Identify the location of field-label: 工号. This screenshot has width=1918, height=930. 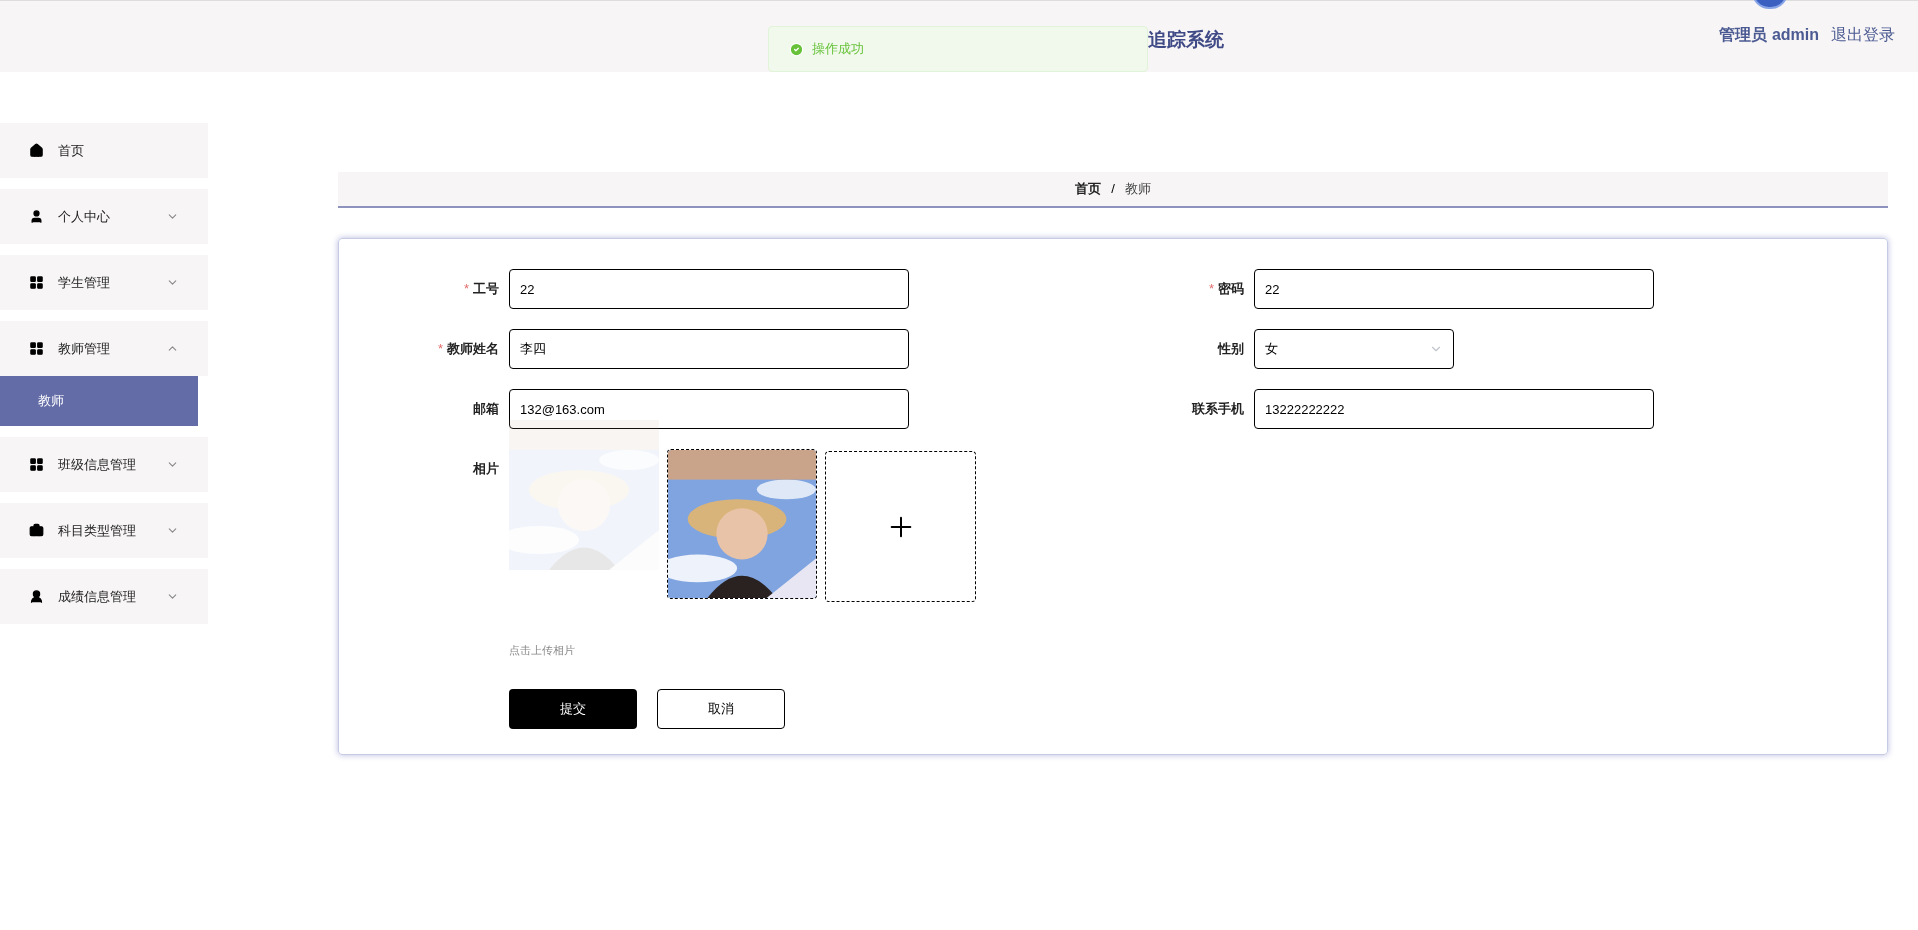
(486, 289).